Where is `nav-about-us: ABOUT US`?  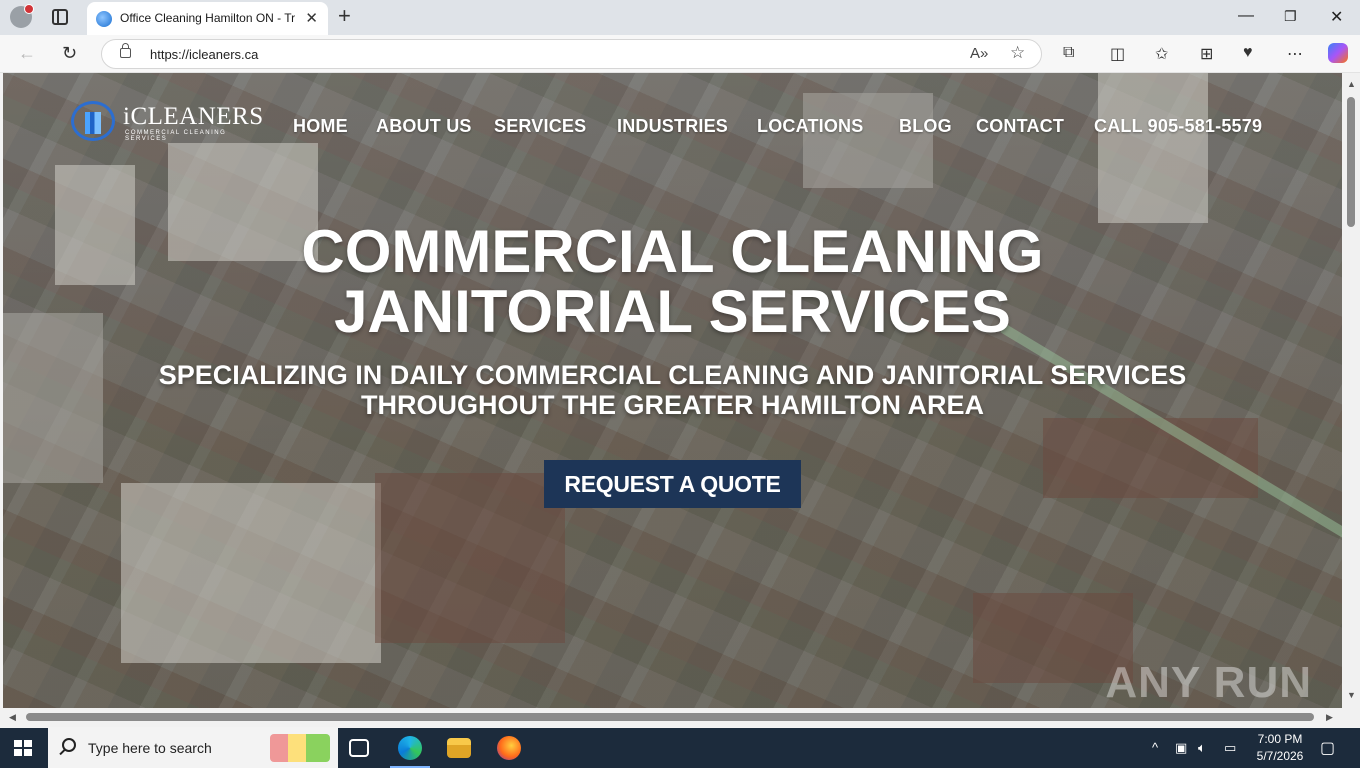
nav-about-us: ABOUT US is located at coordinates (424, 126).